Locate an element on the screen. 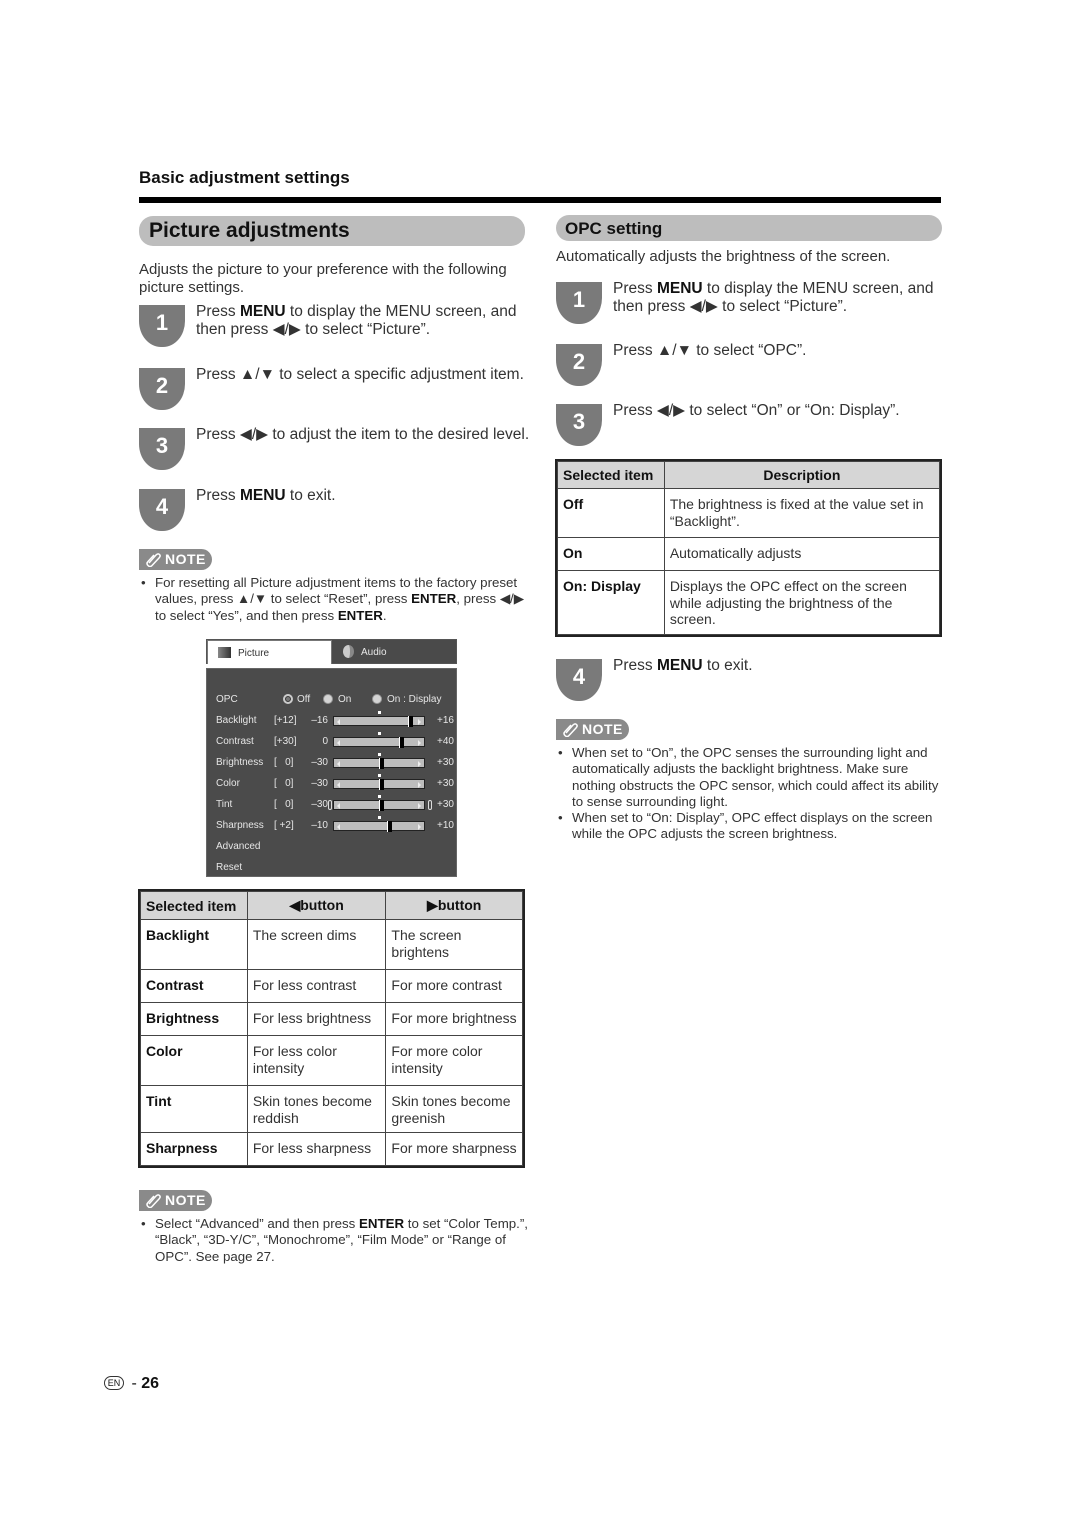  radio-off is located at coordinates (288, 699).